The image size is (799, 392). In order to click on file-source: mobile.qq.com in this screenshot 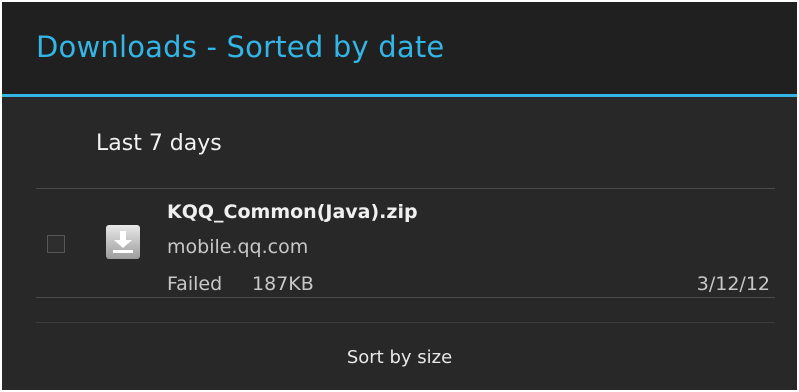, I will do `click(238, 247)`.